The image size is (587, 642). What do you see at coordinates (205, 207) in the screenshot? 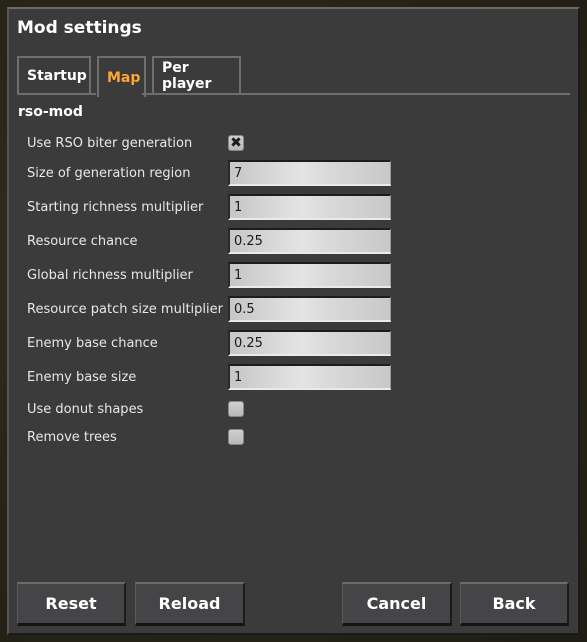
I see `setting-row-starting-richness-multiplier: Starting richness multiplier 1` at bounding box center [205, 207].